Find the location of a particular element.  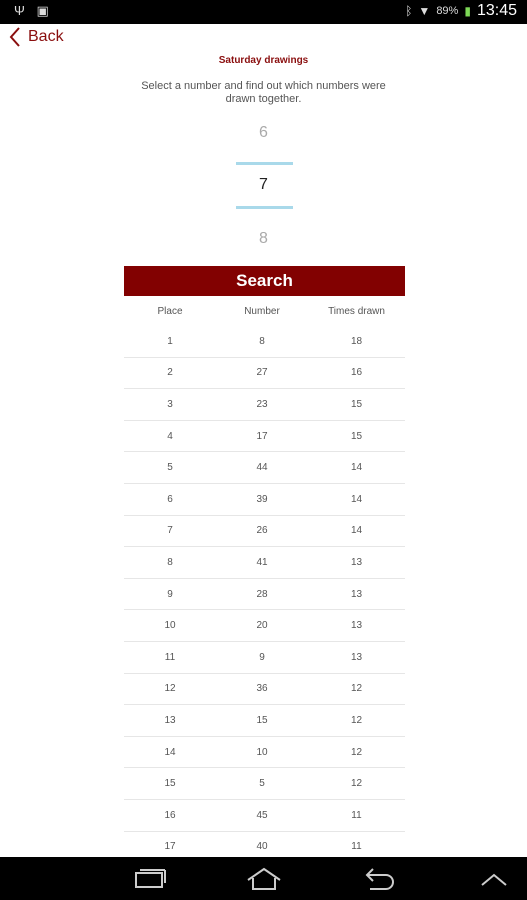

cell-number: 23 is located at coordinates (262, 404).